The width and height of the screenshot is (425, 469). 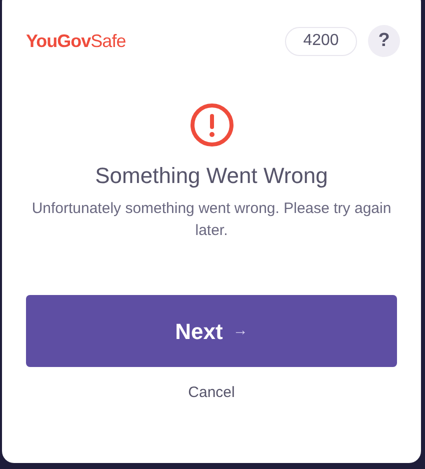 What do you see at coordinates (211, 331) in the screenshot?
I see `next-button: Next →` at bounding box center [211, 331].